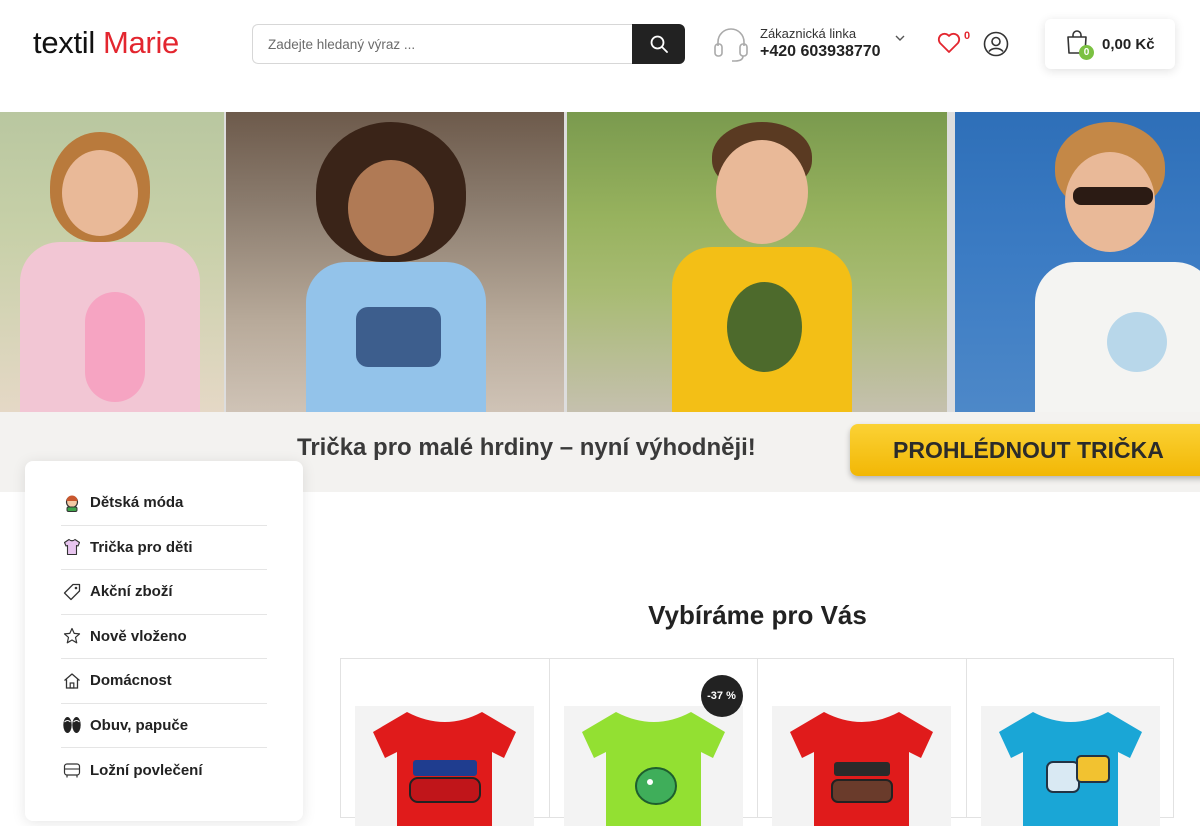  I want to click on search-button, so click(658, 44).